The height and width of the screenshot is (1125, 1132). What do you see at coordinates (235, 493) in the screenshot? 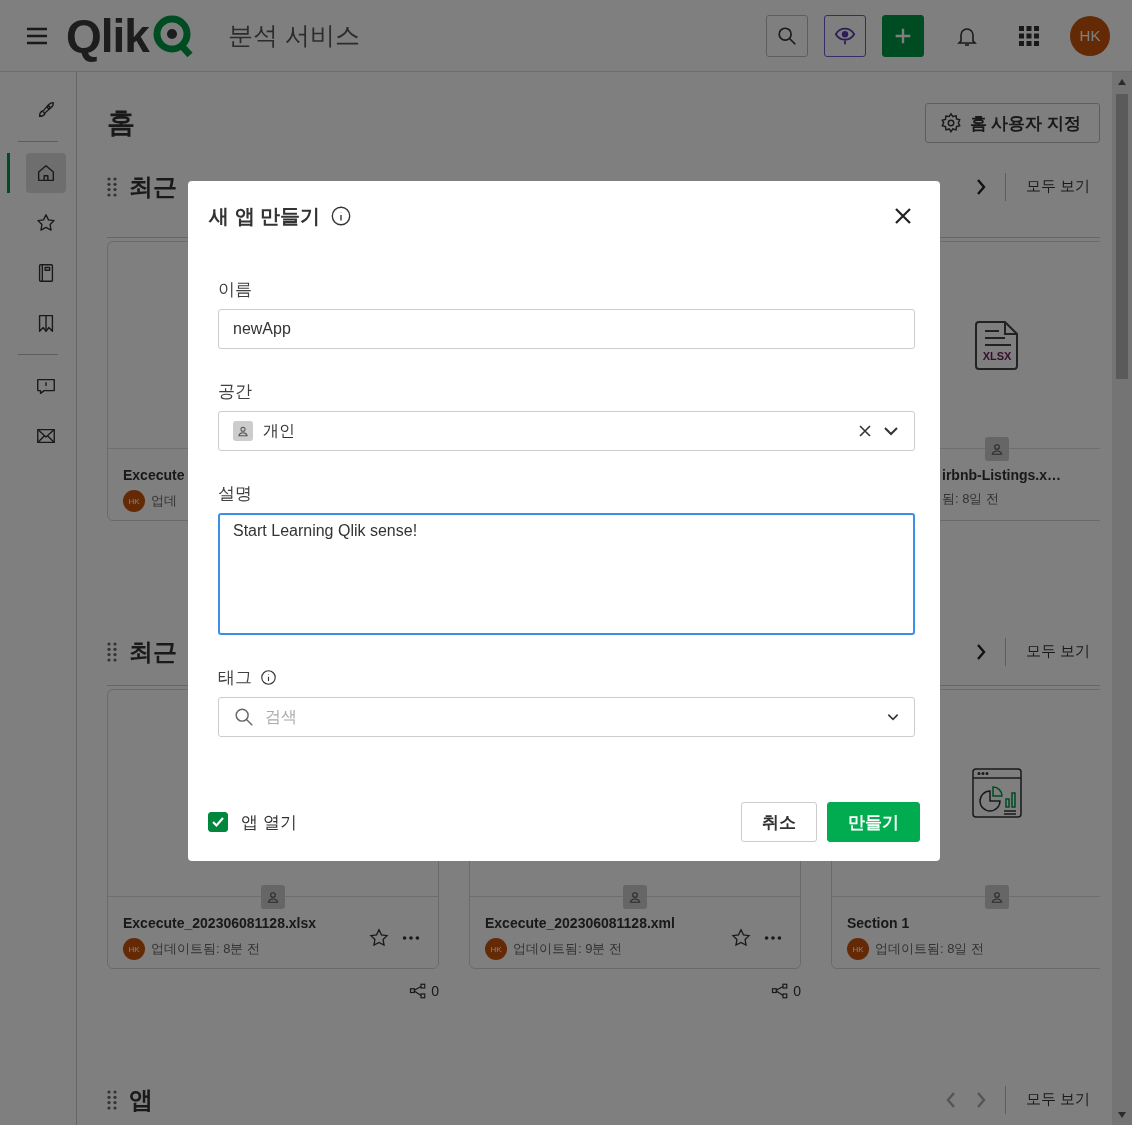
I see `field-label: 설명` at bounding box center [235, 493].